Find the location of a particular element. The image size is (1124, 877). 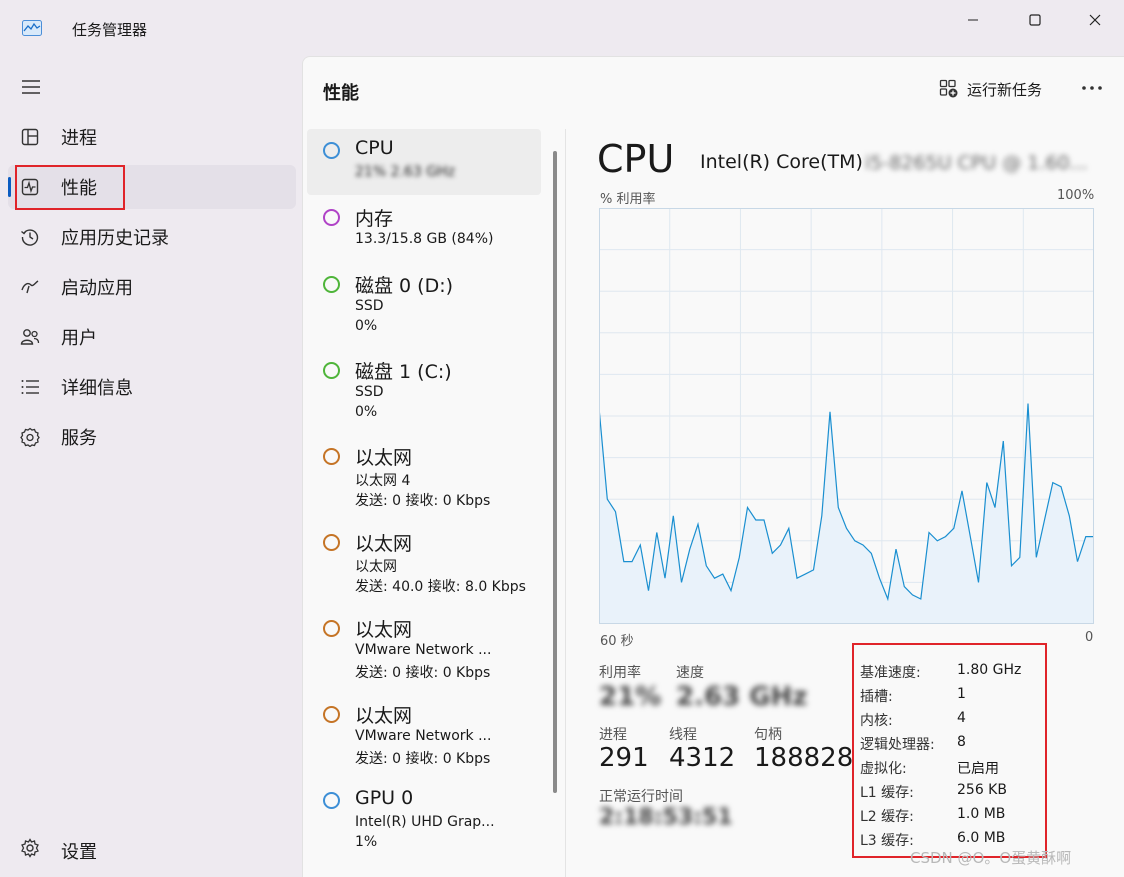

hamburger-icon is located at coordinates (31, 87).